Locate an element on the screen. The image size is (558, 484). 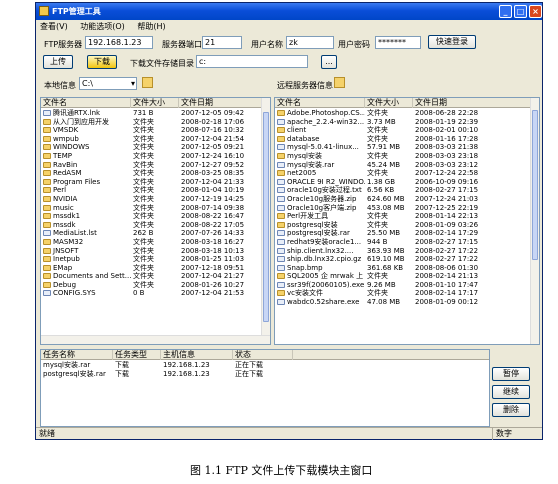
remote-row: net2005 文件夹 2007-12-24 22:58 is located at coordinates (407, 173).